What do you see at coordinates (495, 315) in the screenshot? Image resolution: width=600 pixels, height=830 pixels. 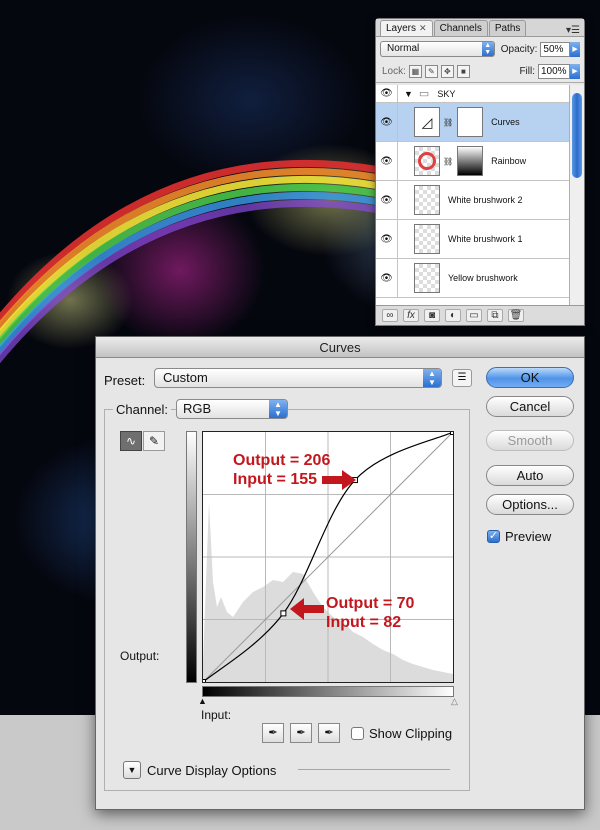 I see `new-layer-icon: ⧉` at bounding box center [495, 315].